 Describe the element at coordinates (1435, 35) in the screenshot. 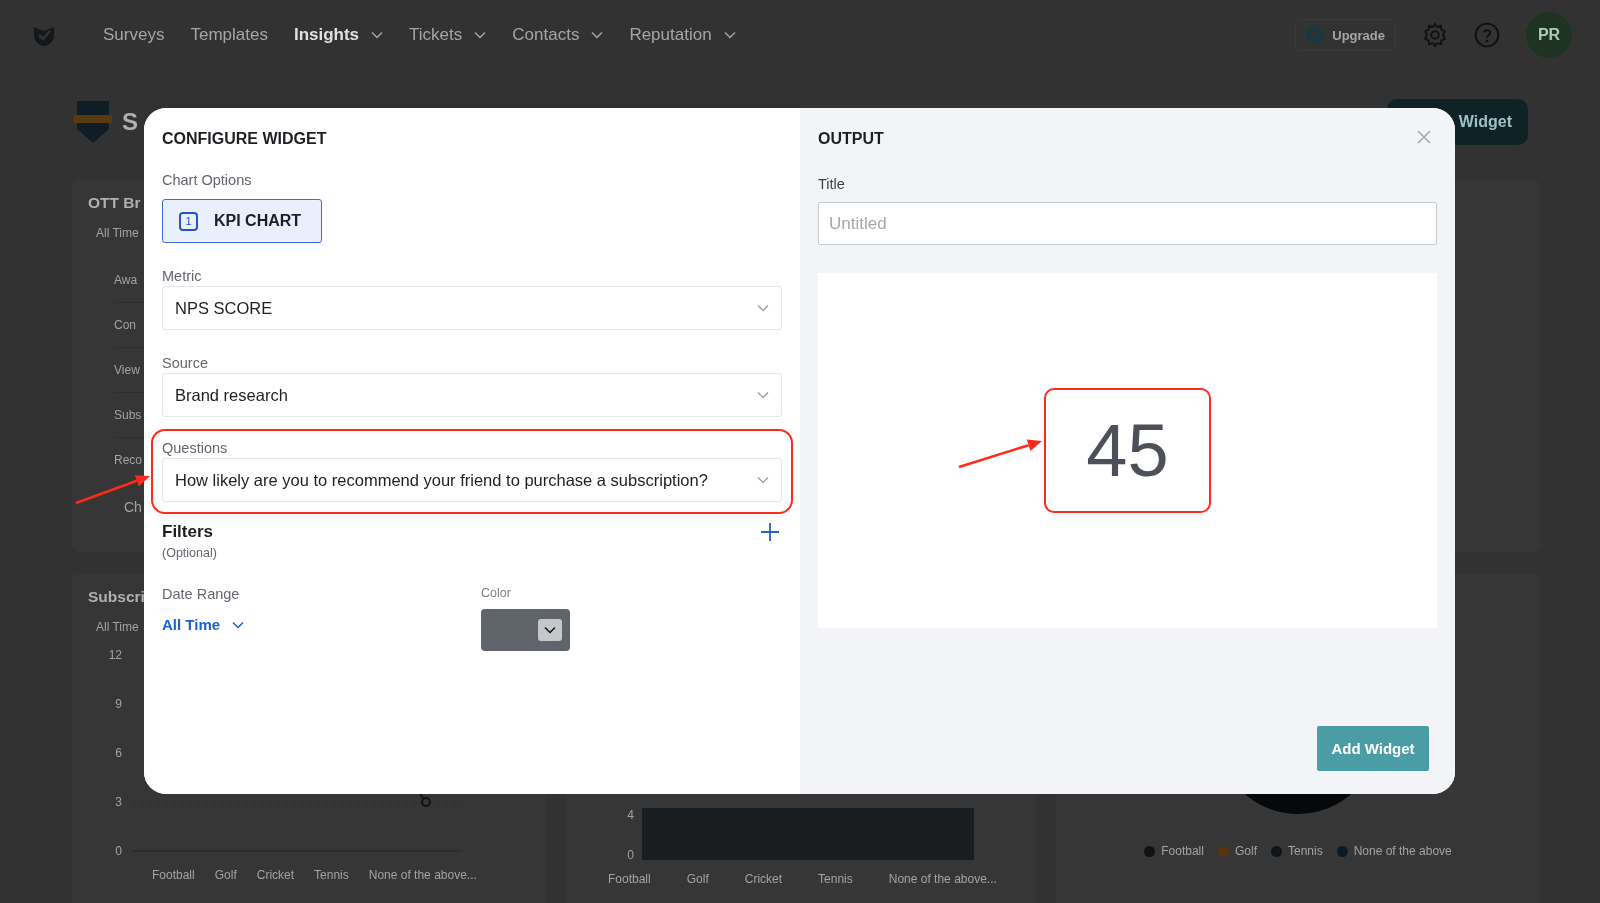

I see `settings-icon` at that location.